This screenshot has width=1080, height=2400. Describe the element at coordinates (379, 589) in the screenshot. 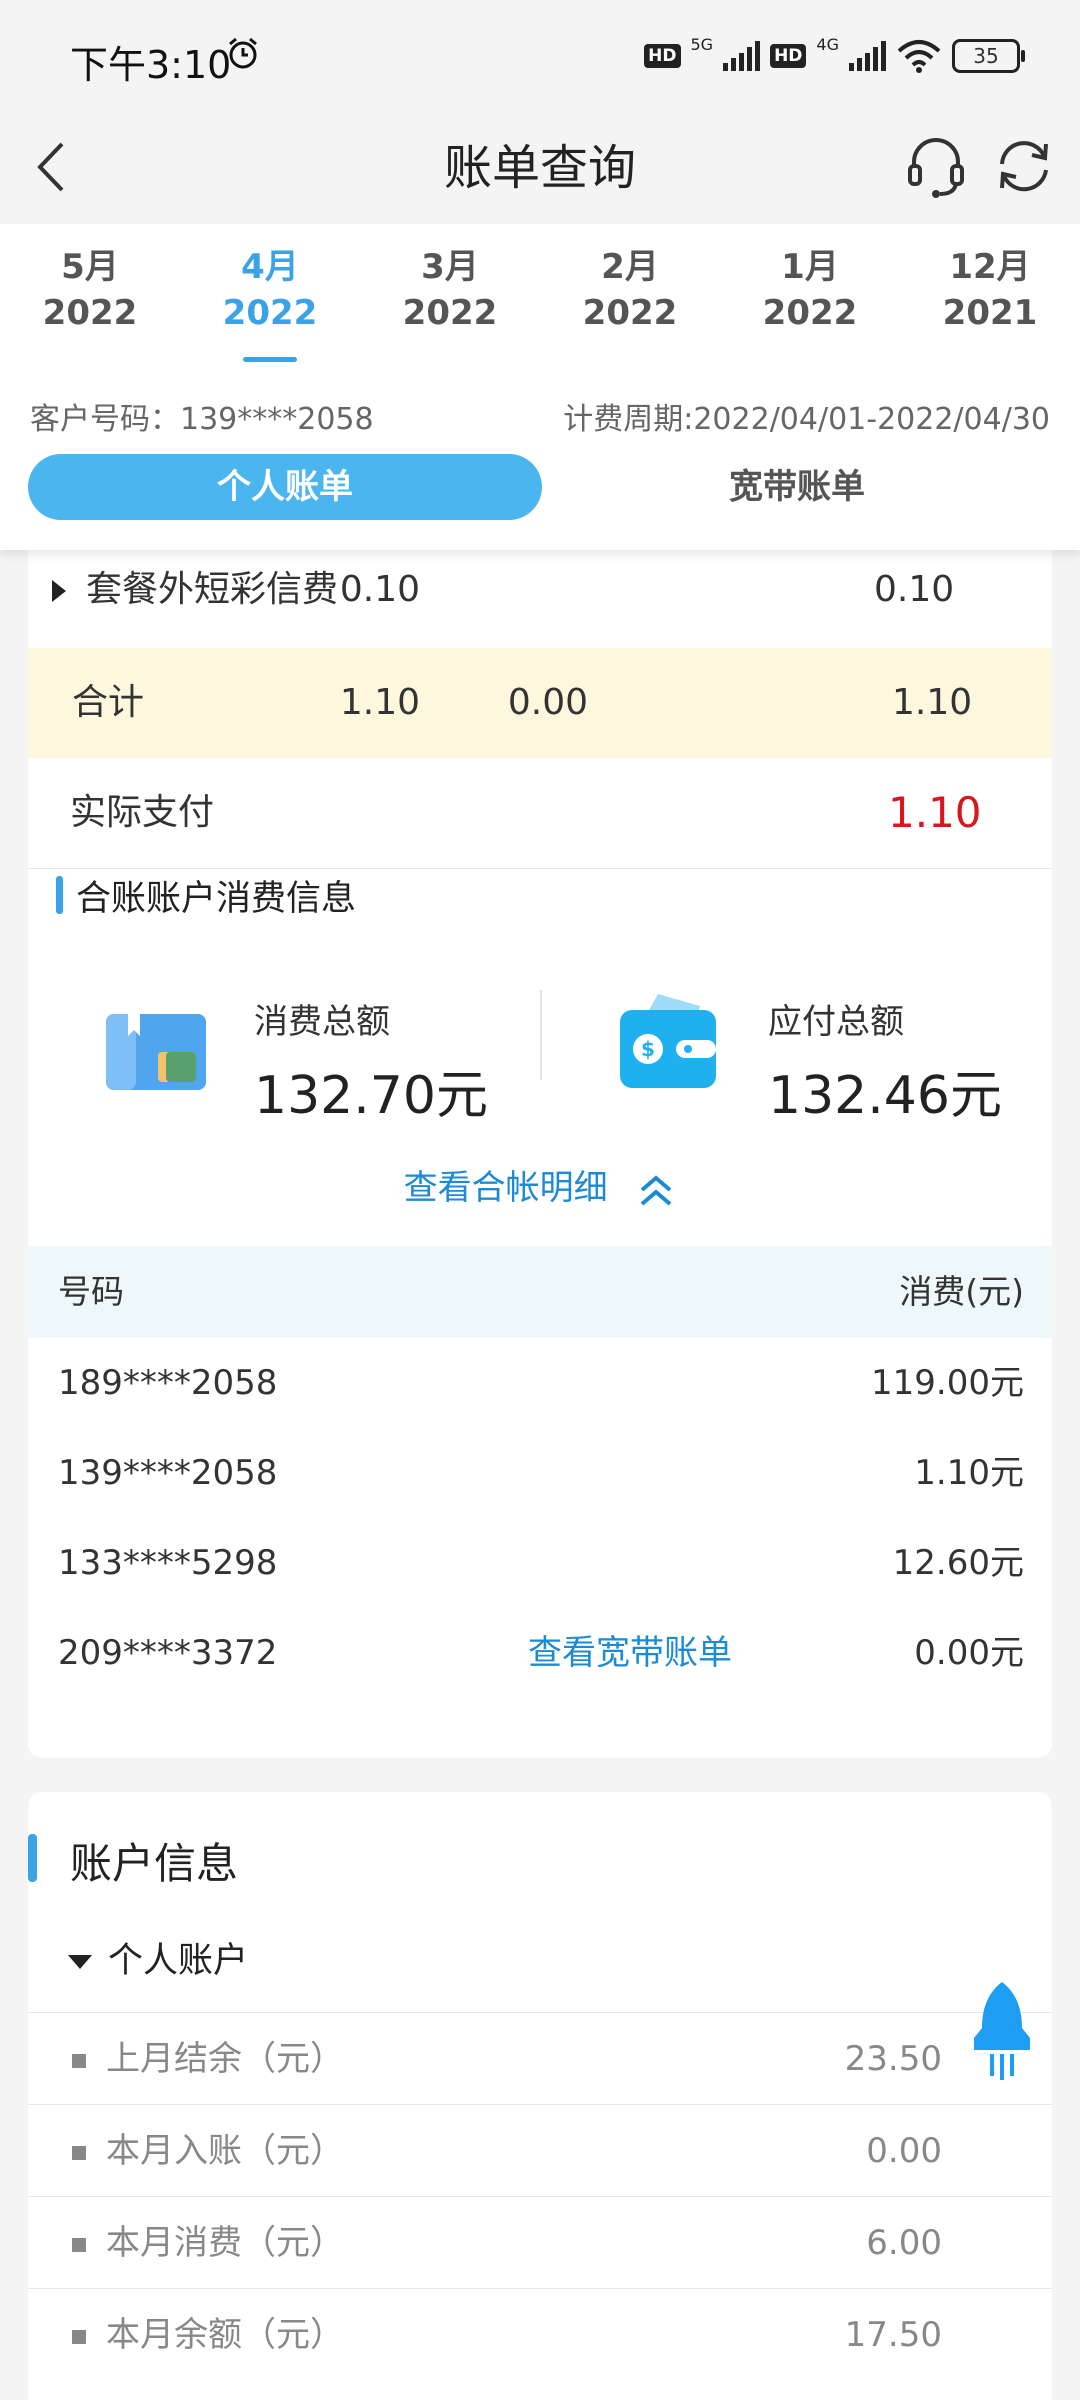

I see `bill-item-col1: 0.10` at that location.